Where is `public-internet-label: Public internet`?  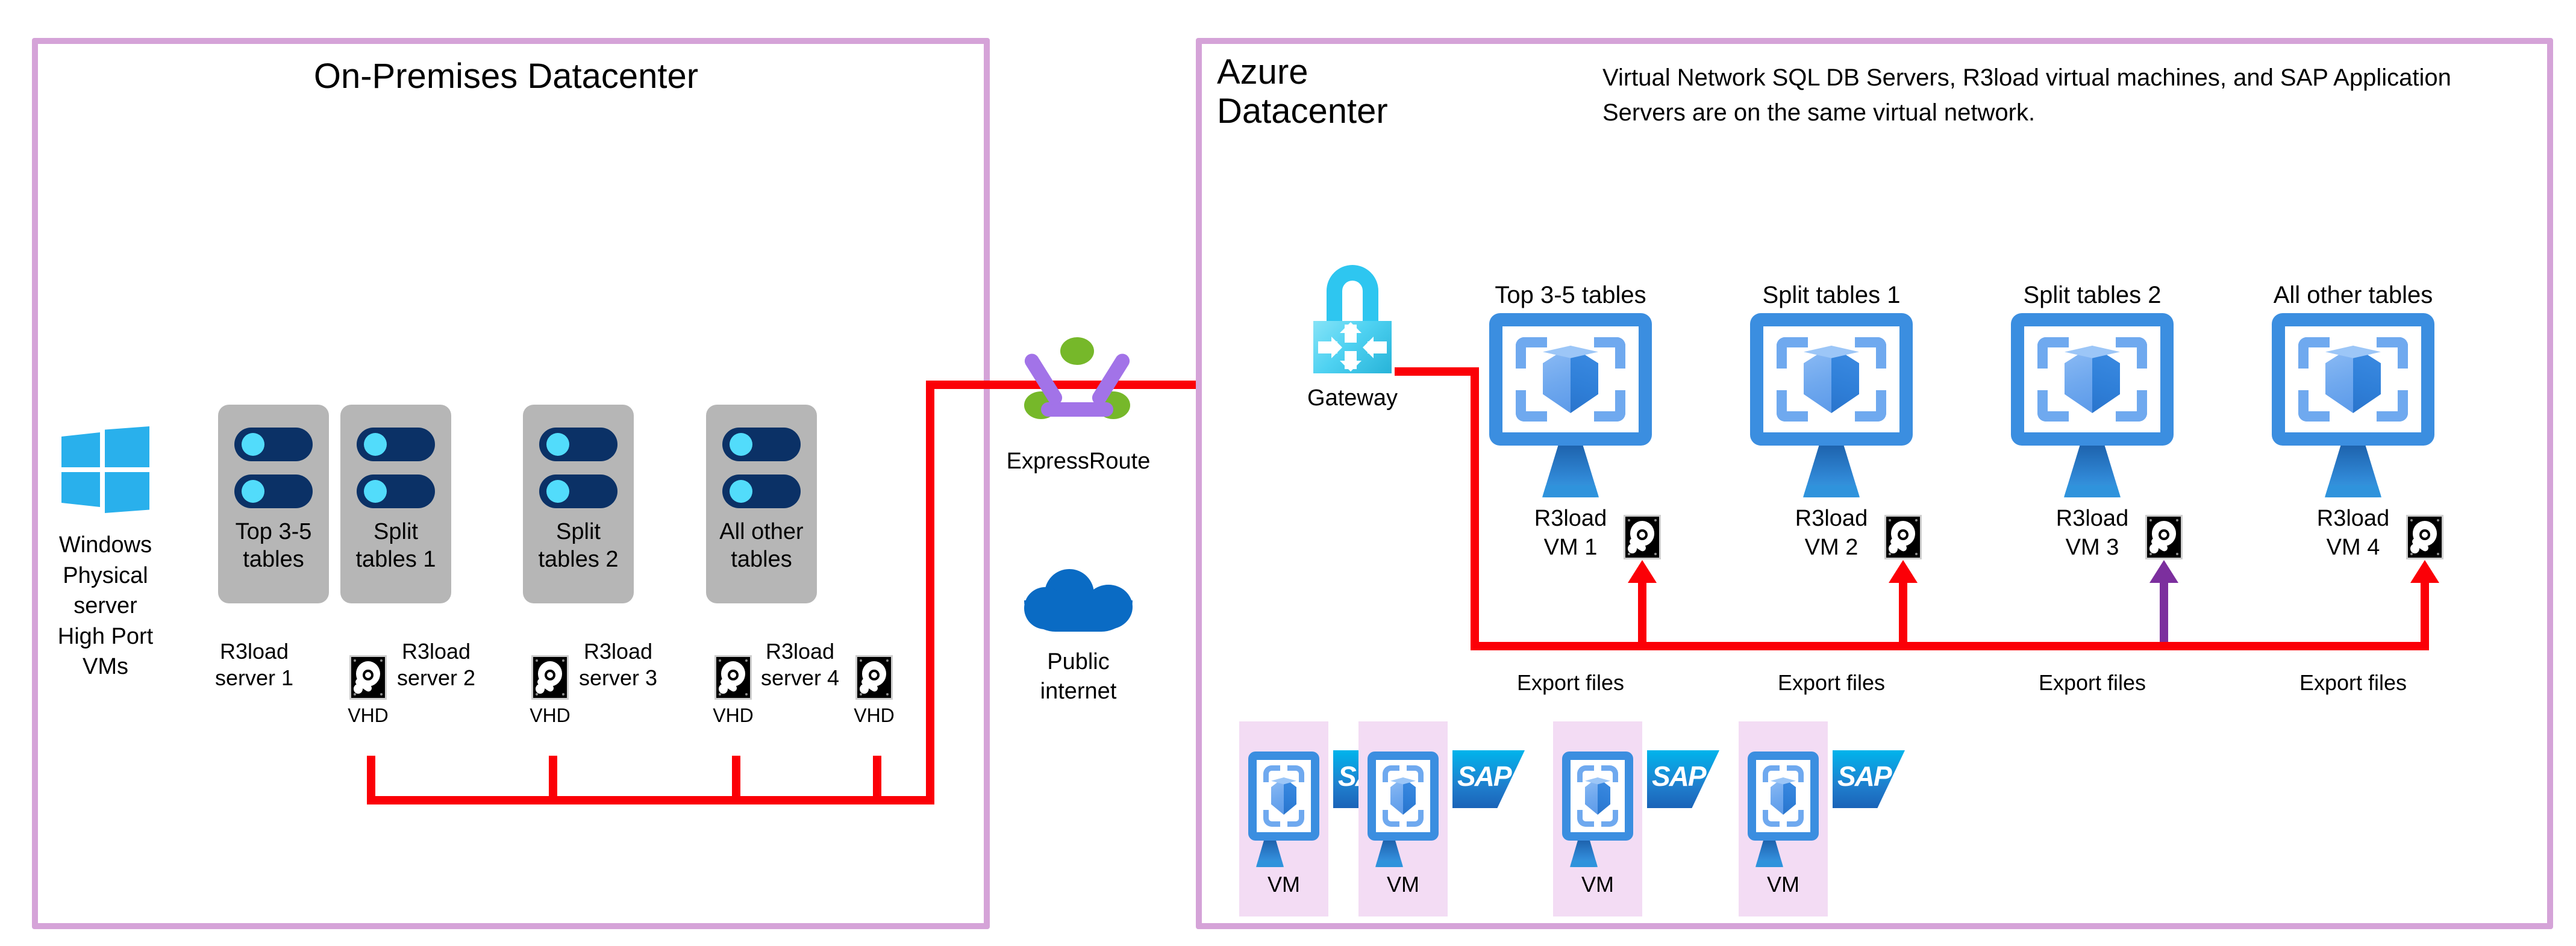
public-internet-label: Public internet is located at coordinates (1079, 677).